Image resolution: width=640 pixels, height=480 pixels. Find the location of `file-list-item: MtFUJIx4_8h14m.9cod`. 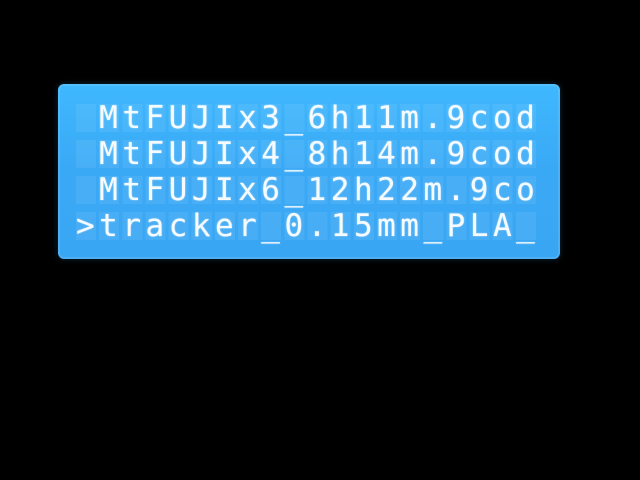

file-list-item: MtFUJIx4_8h14m.9cod is located at coordinates (310, 154).